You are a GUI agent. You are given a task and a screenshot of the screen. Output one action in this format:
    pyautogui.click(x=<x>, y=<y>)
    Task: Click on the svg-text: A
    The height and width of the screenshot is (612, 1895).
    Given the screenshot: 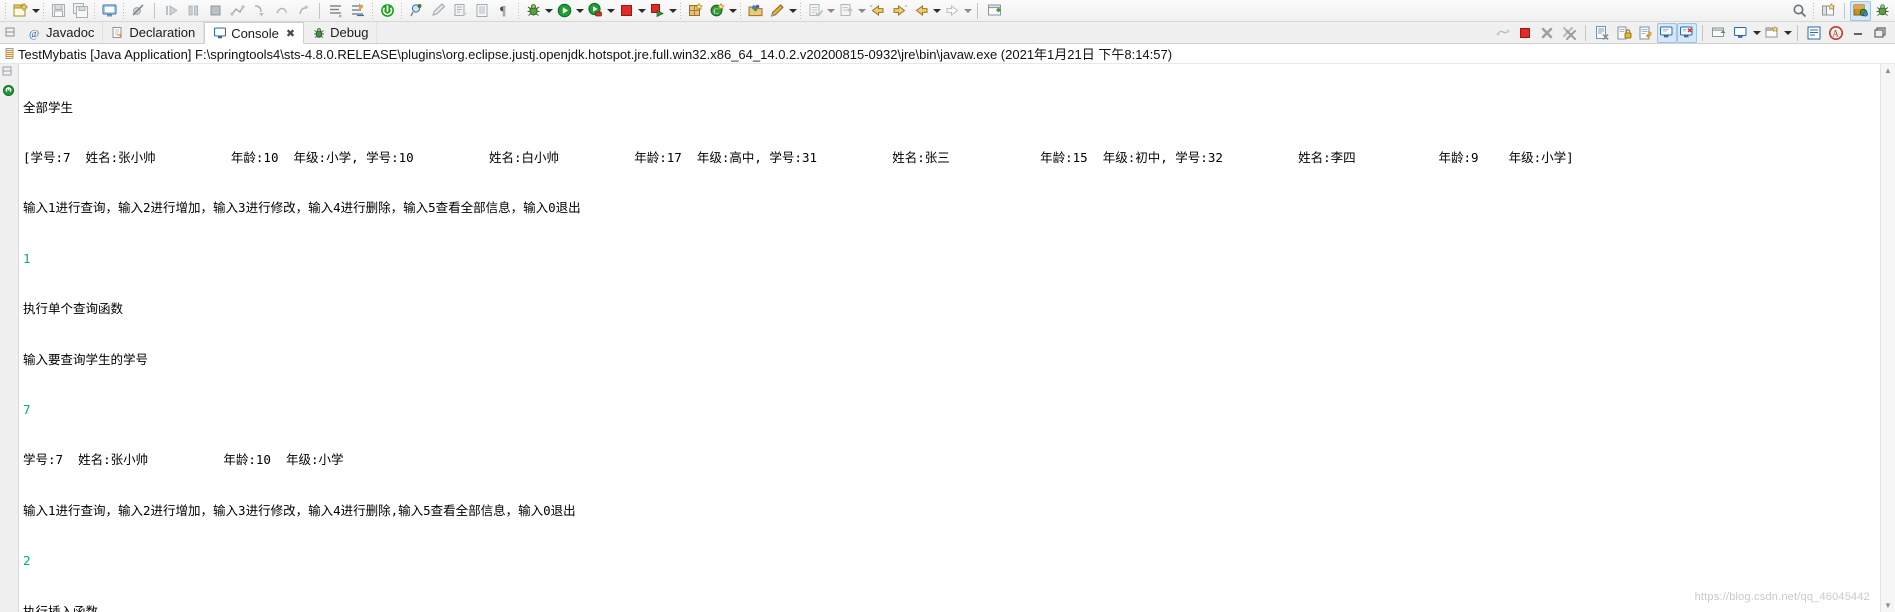 What is the action you would take?
    pyautogui.click(x=1835, y=33)
    